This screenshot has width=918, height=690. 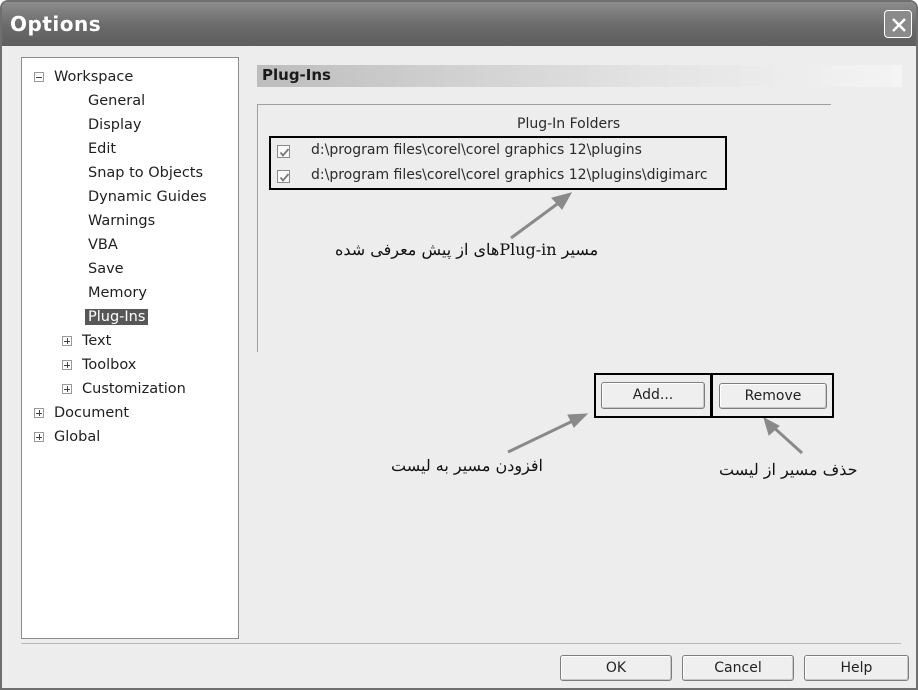 I want to click on tree-item-label: Customization, so click(x=134, y=389).